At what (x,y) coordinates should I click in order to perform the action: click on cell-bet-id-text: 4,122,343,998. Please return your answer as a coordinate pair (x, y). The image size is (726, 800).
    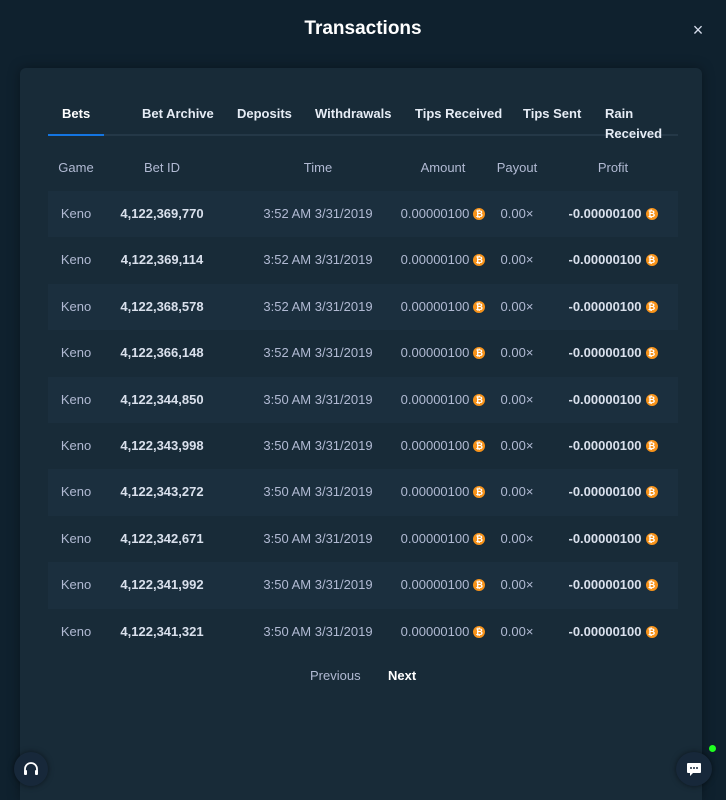
    Looking at the image, I should click on (162, 445).